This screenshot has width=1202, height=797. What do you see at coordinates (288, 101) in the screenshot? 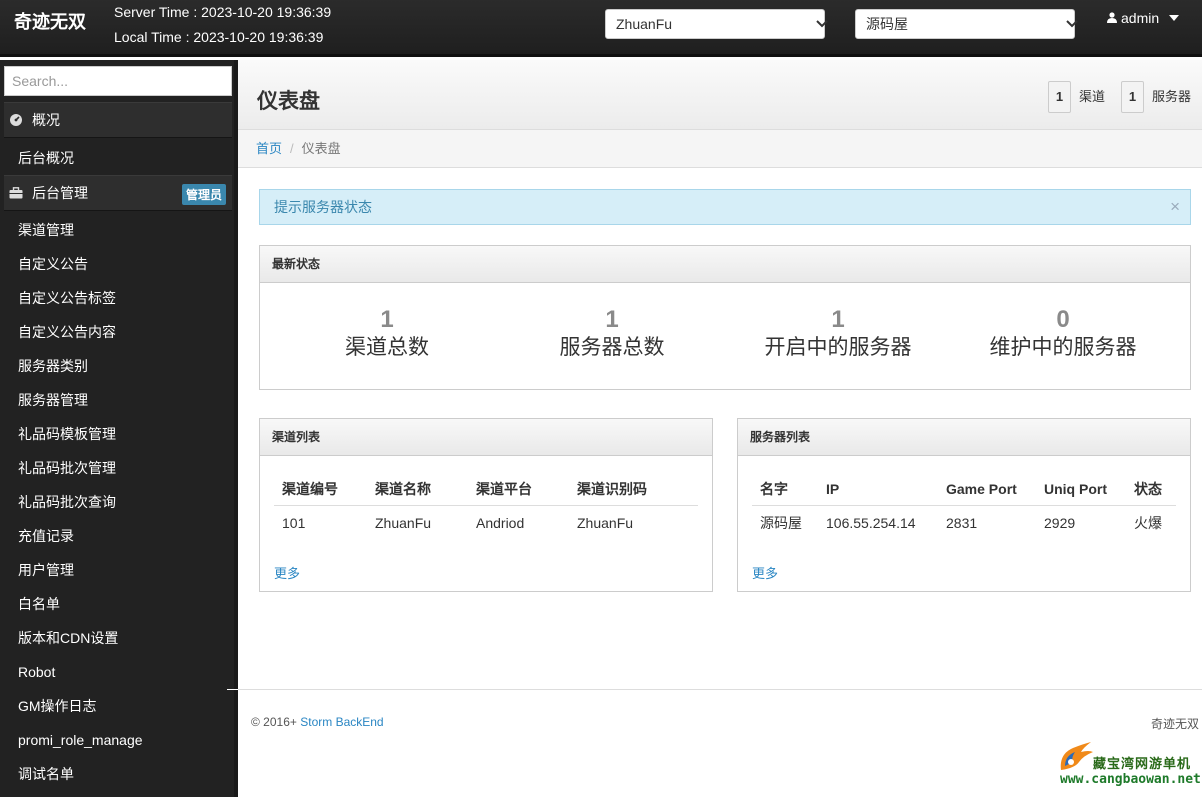
I see `page-title: 仪表盘` at bounding box center [288, 101].